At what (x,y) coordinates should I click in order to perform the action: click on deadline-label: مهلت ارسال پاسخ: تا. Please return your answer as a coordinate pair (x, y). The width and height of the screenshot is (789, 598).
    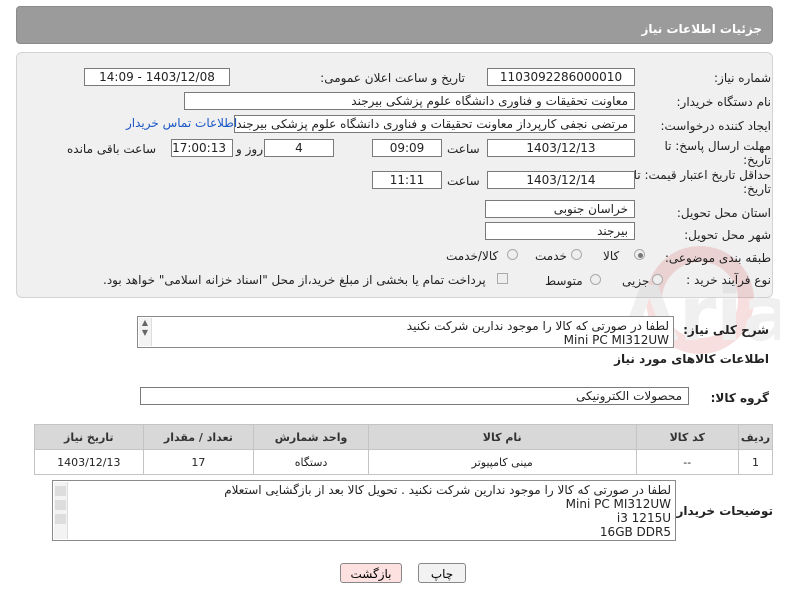
    Looking at the image, I should click on (717, 146).